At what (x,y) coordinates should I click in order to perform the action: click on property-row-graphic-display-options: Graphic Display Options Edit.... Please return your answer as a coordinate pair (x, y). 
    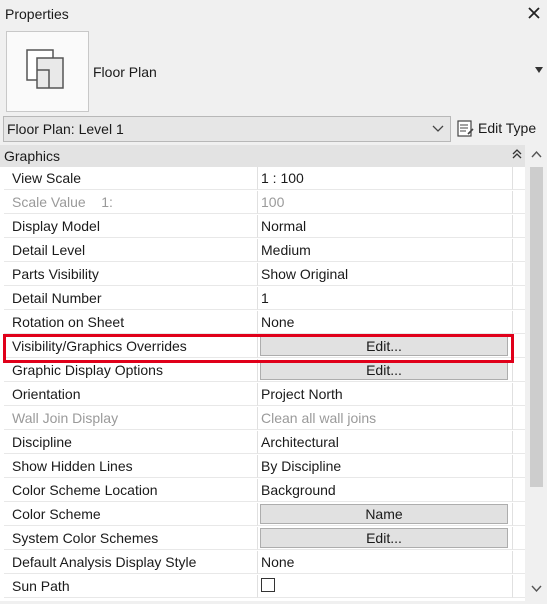
    Looking at the image, I should click on (262, 371).